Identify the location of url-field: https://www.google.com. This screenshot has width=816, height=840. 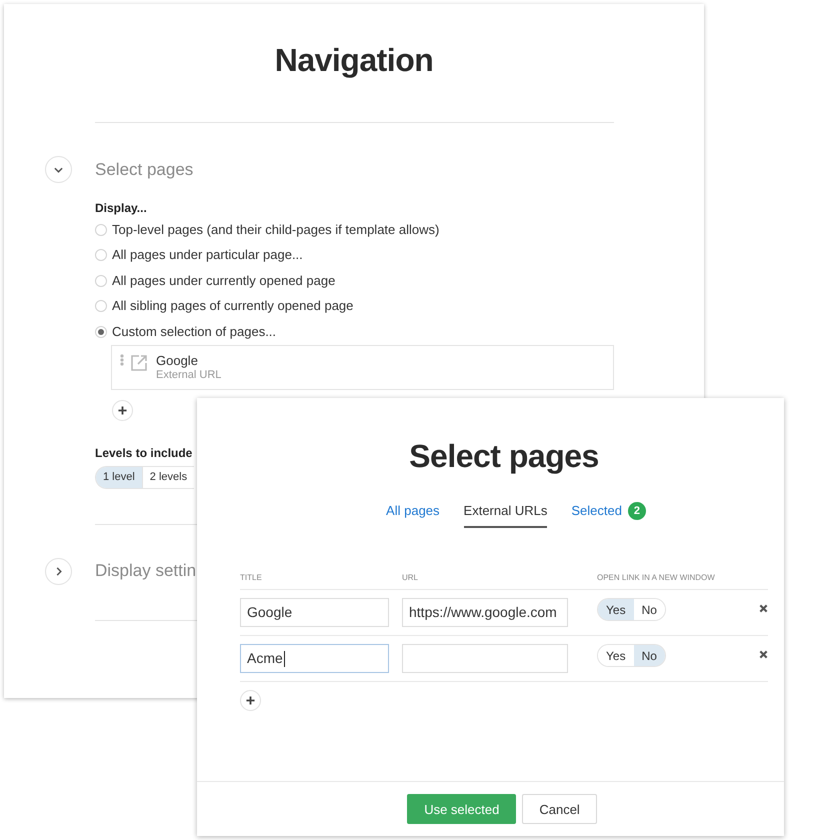
(485, 612).